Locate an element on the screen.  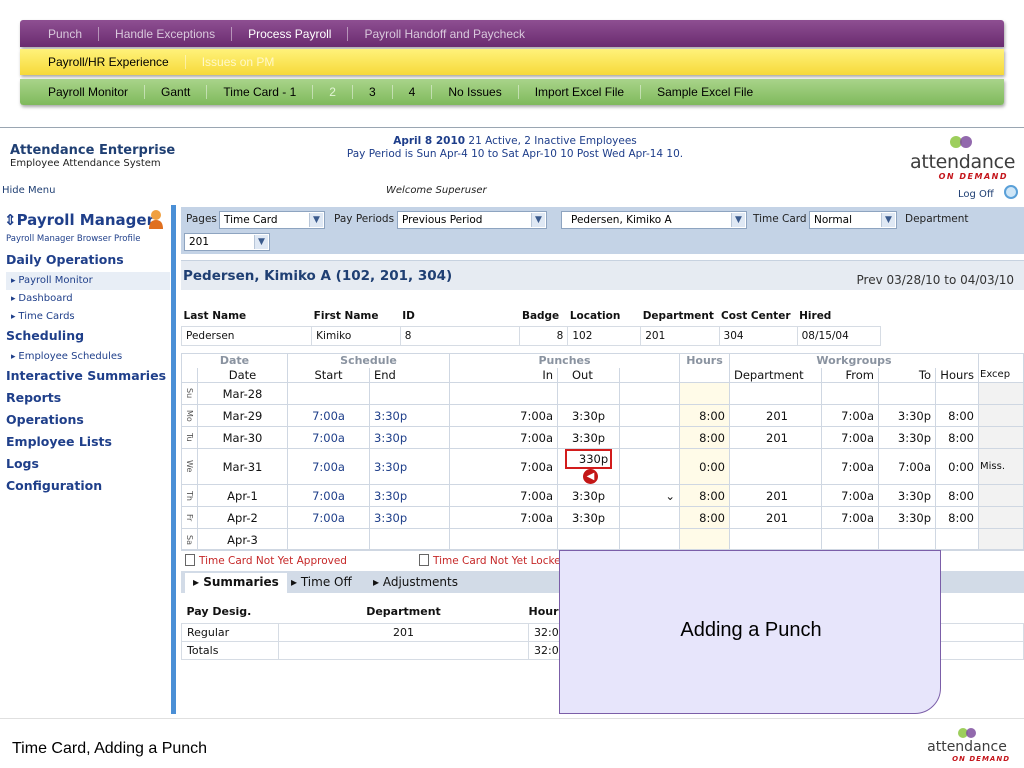
sidebar-item-scheduling: Scheduling is located at coordinates (88, 337).